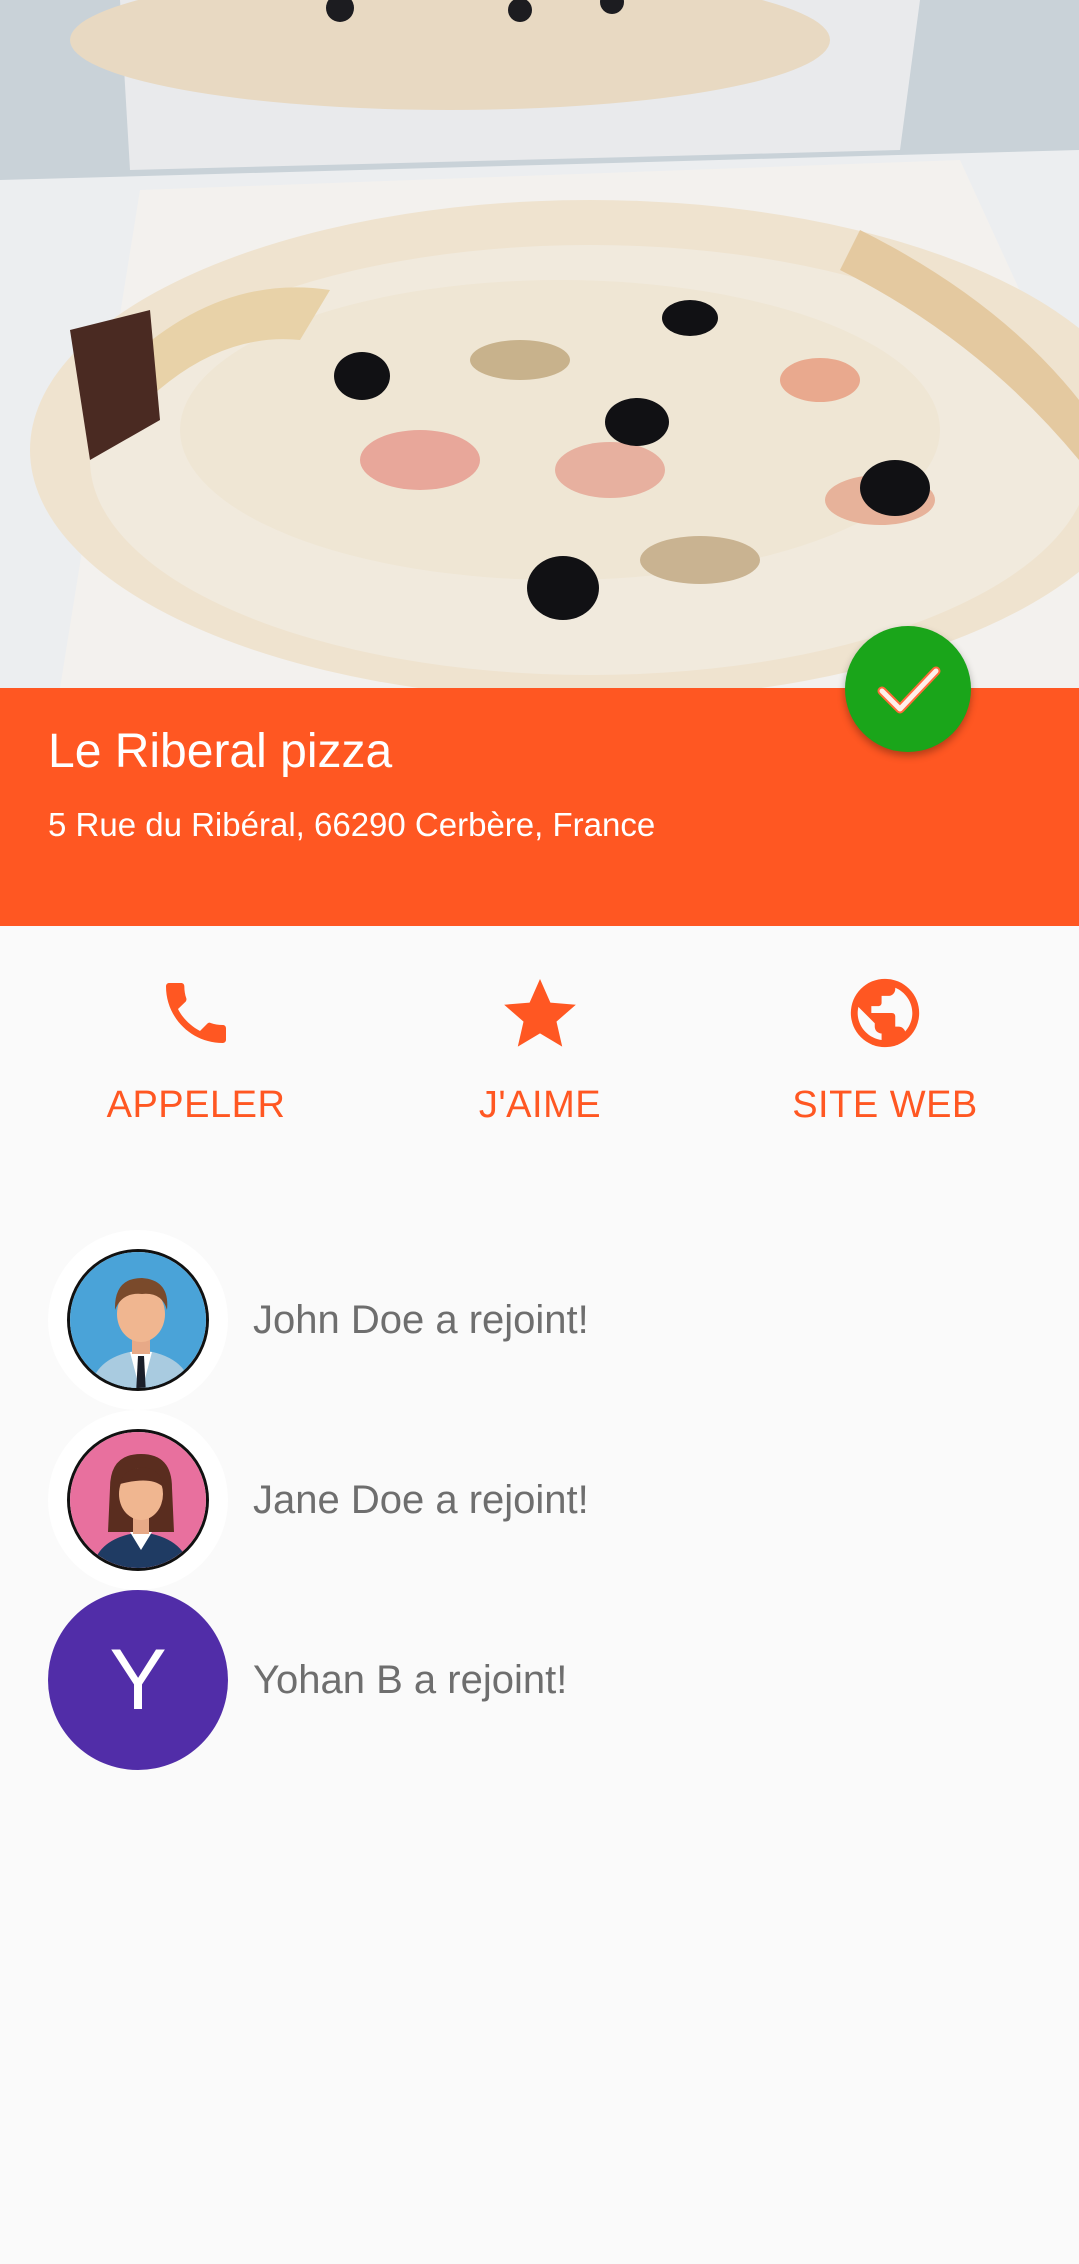  I want to click on woman-avatar, so click(138, 1500).